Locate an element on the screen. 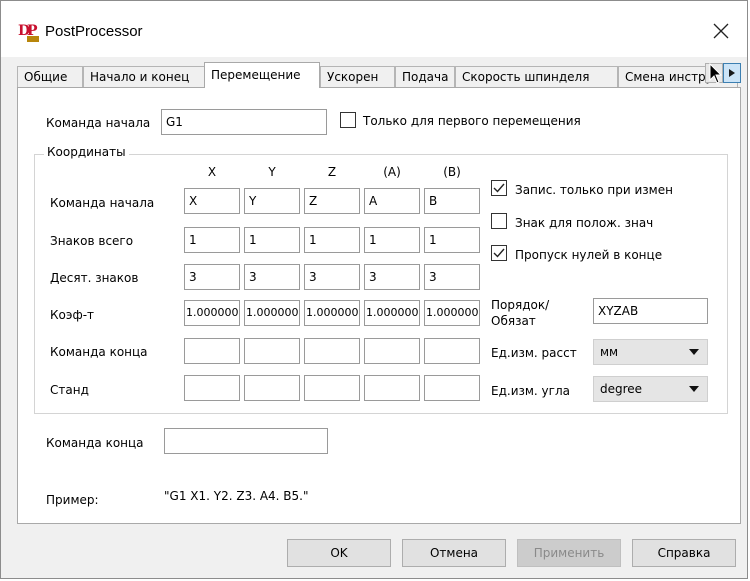  write-on-change-checkbox is located at coordinates (499, 188).